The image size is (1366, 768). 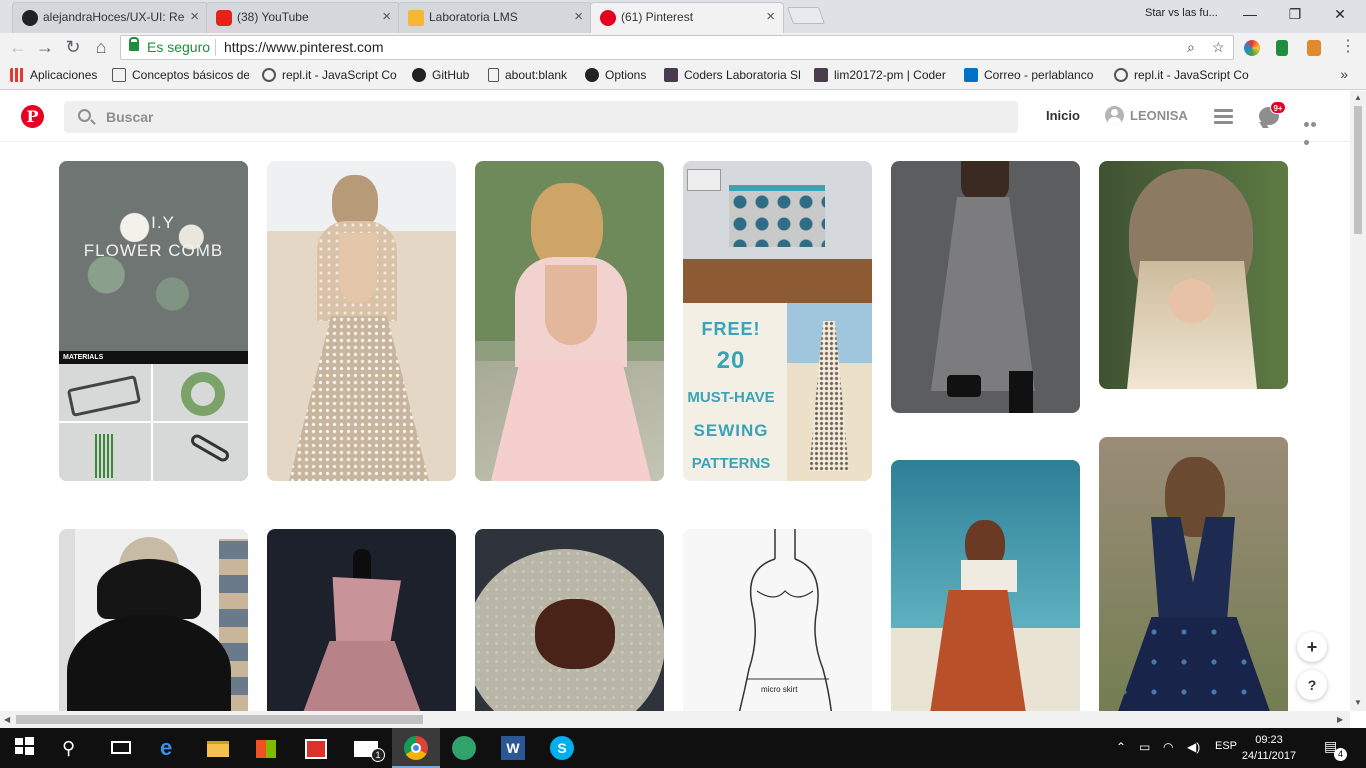 What do you see at coordinates (1193, 275) in the screenshot?
I see `pin-braid-hair` at bounding box center [1193, 275].